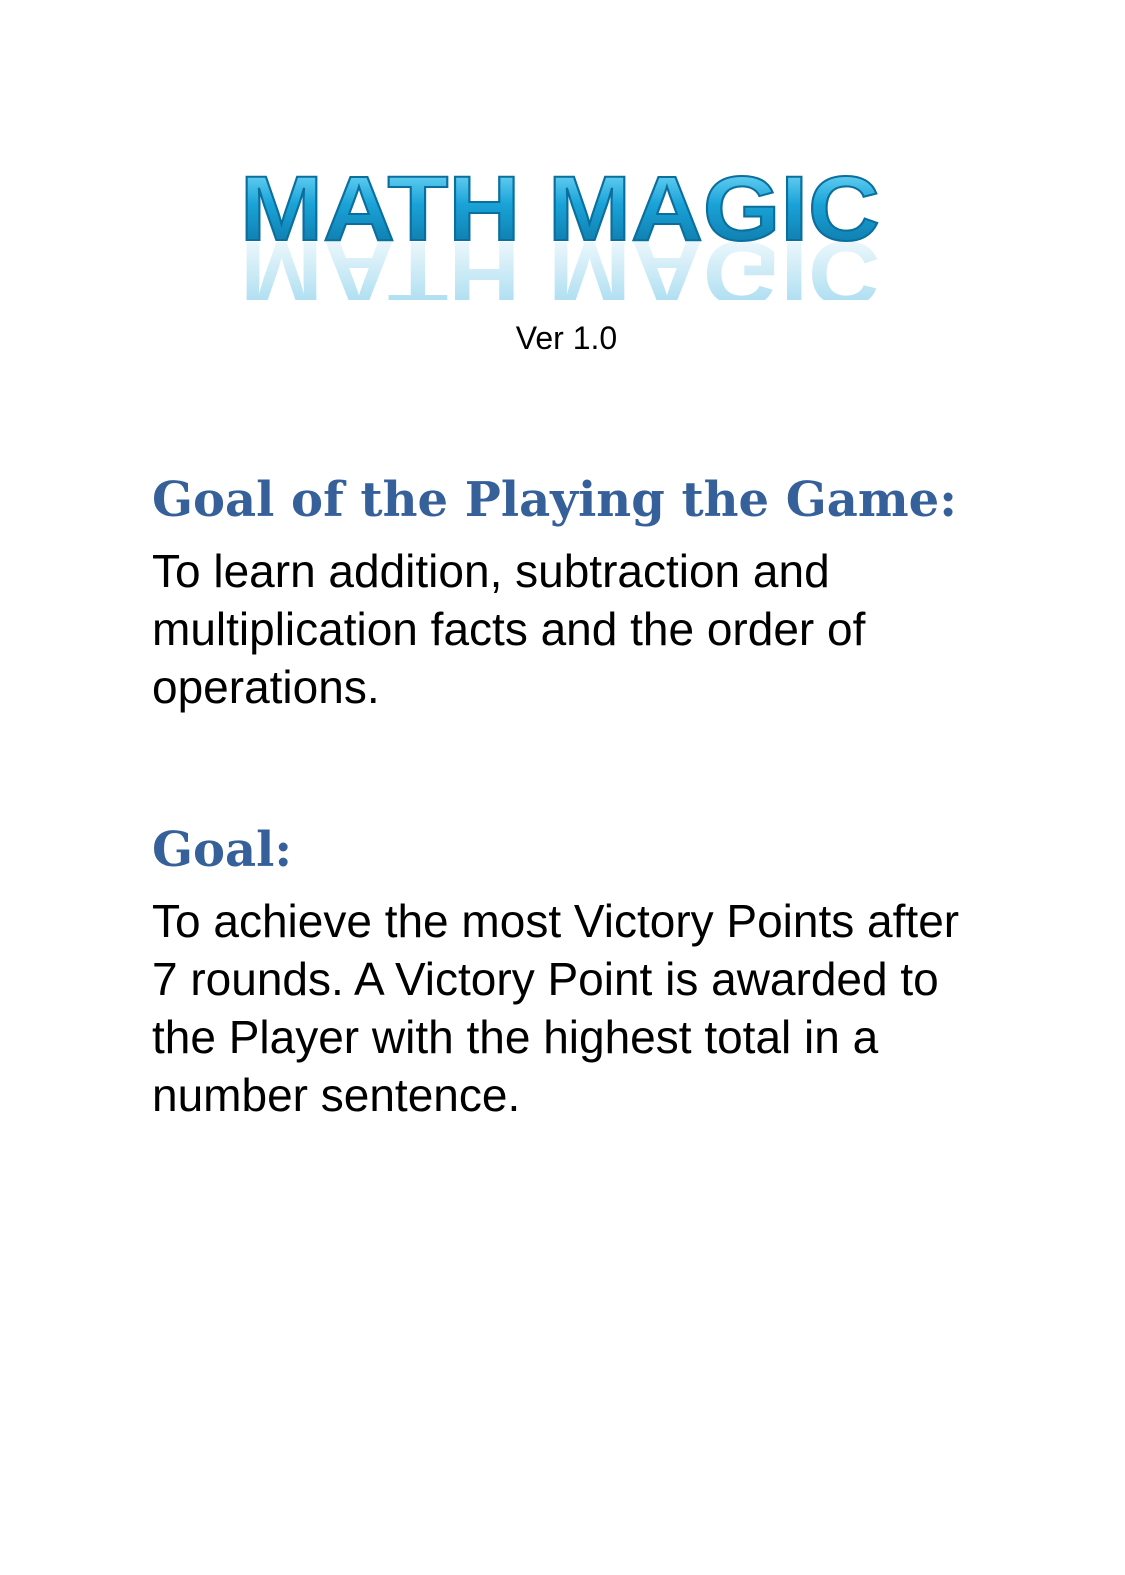  Describe the element at coordinates (554, 500) in the screenshot. I see `section-heading-game-goal: Goal of the Playing the Game:` at that location.